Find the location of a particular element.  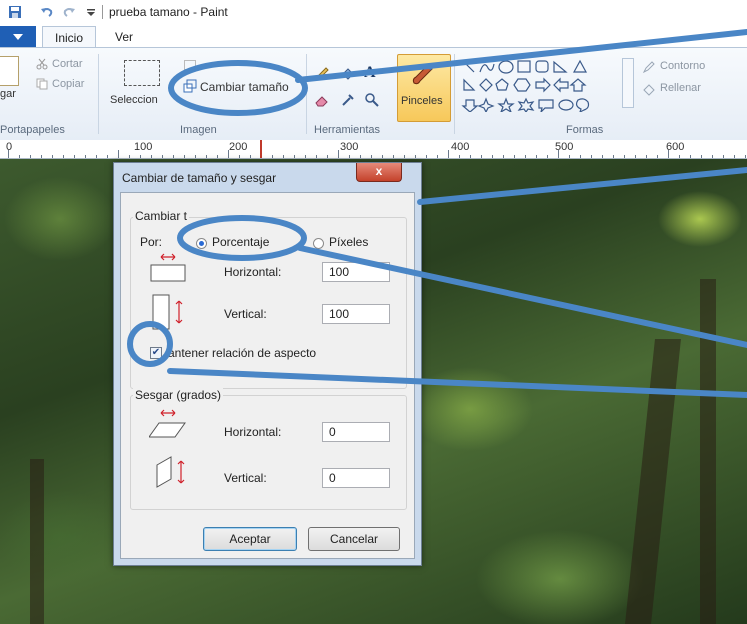

pixels-option-label: Píxeles is located at coordinates (348, 242).